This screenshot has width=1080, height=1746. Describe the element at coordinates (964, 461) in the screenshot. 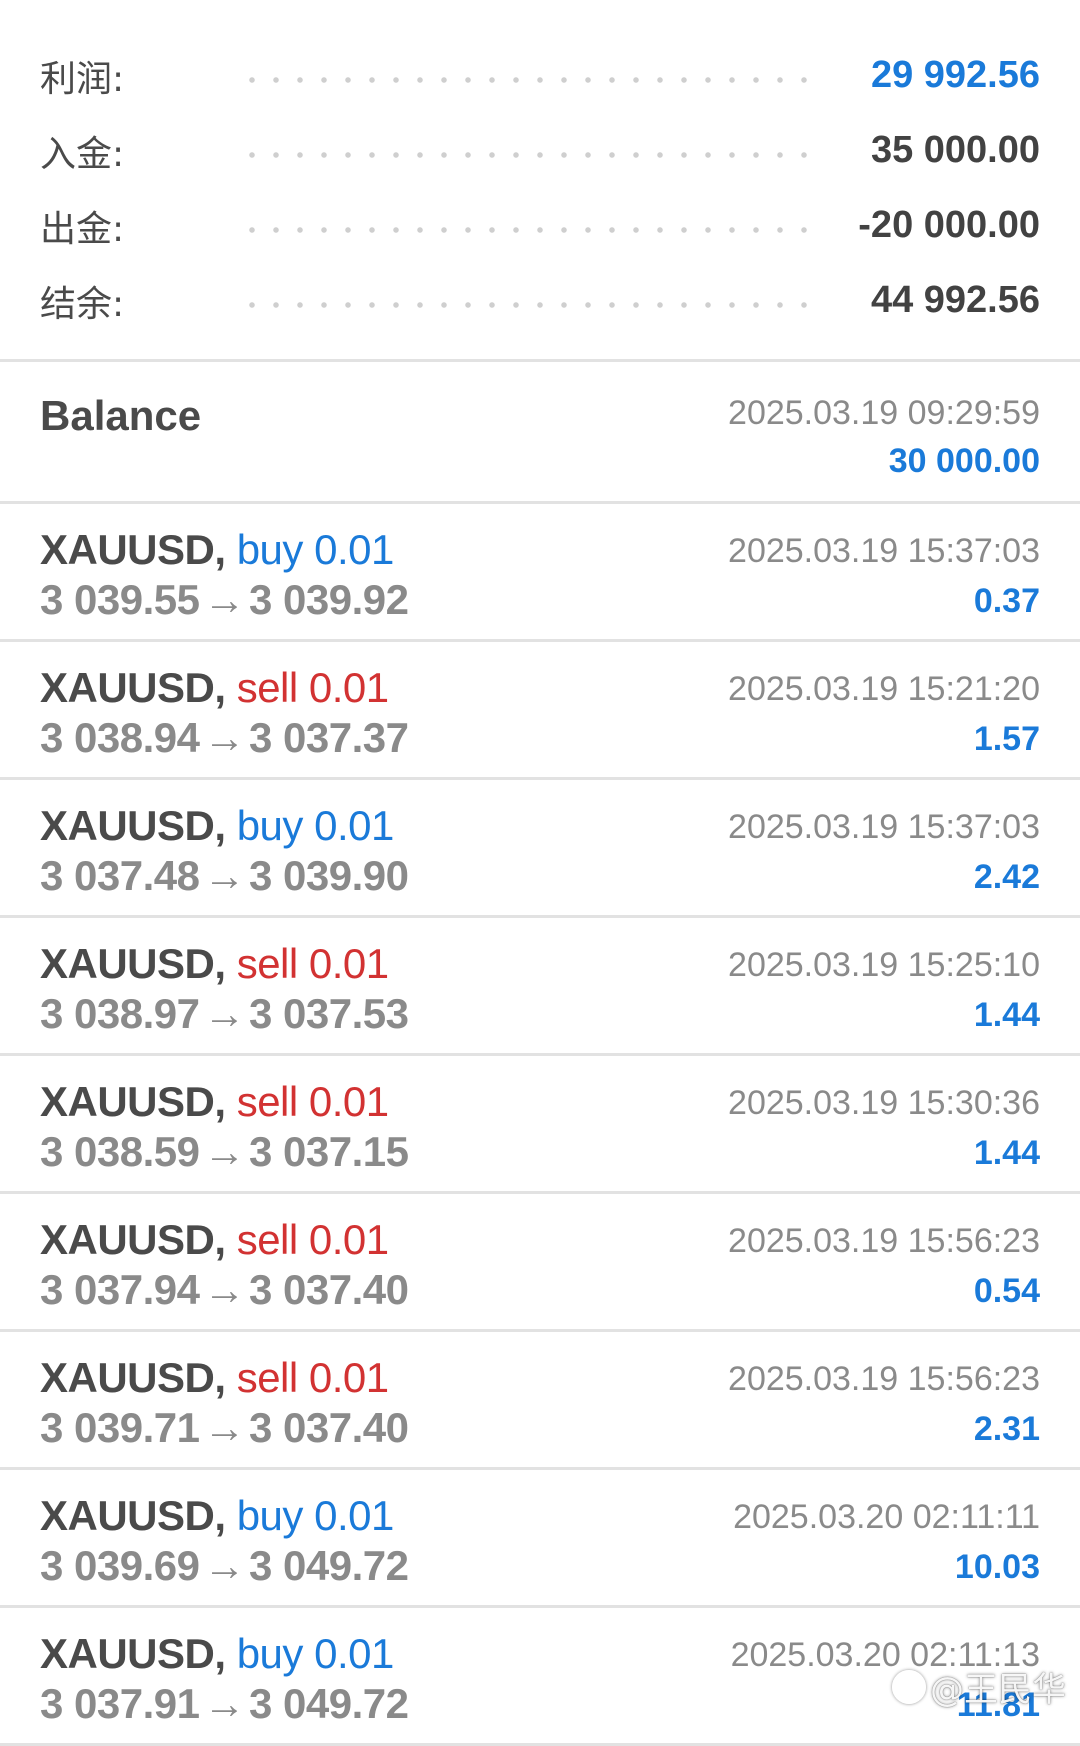

I see `balance-amount: 30 000.00` at that location.